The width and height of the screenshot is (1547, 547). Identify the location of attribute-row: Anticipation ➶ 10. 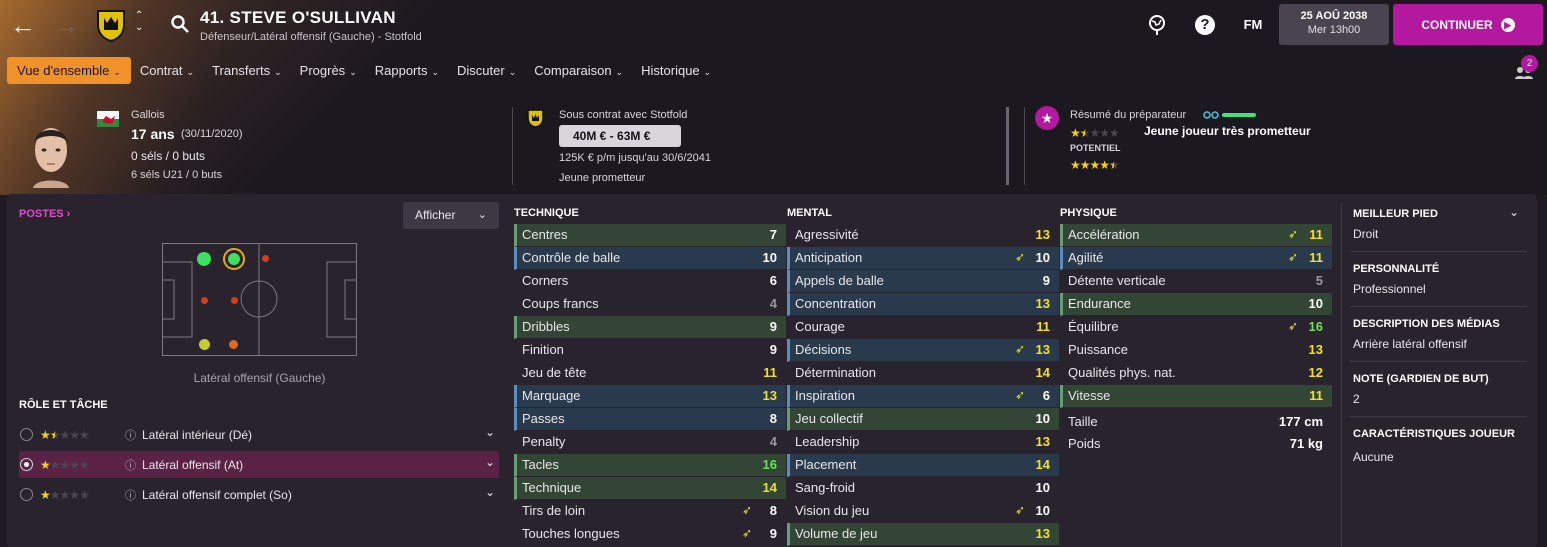
(923, 258).